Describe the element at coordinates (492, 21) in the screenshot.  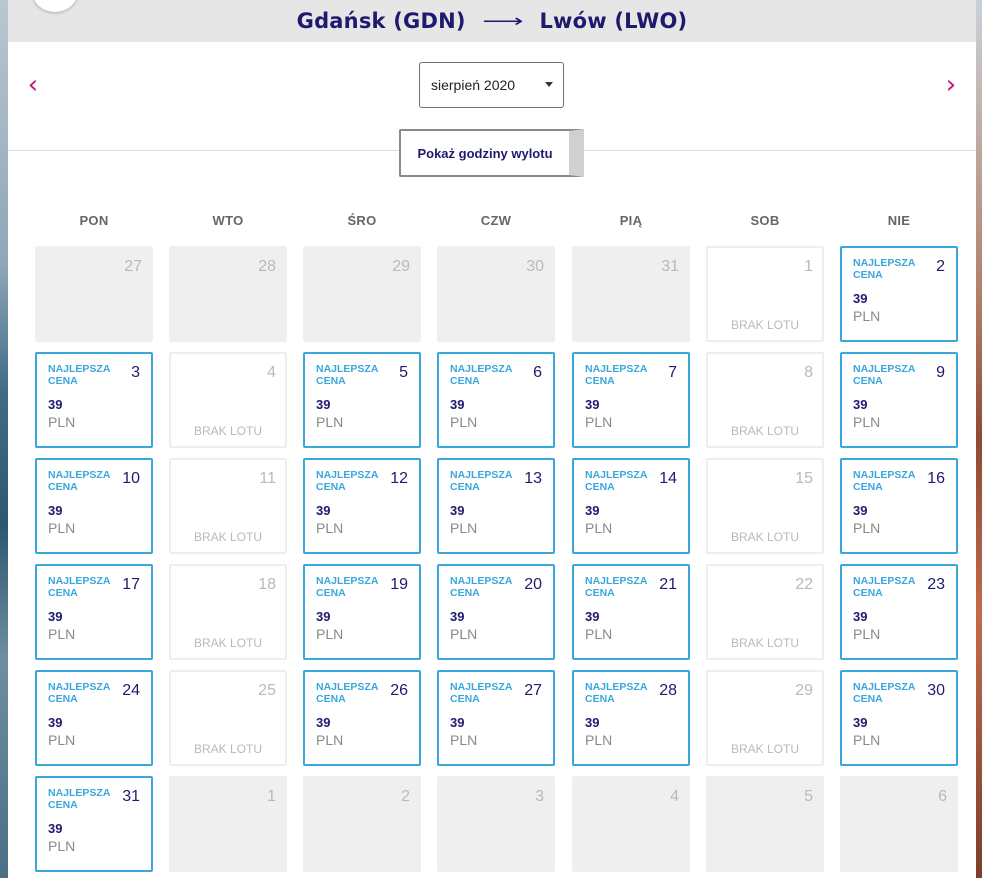
I see `route-header: Gdańsk (GDN) ⟶ Lwów (LWO)` at that location.